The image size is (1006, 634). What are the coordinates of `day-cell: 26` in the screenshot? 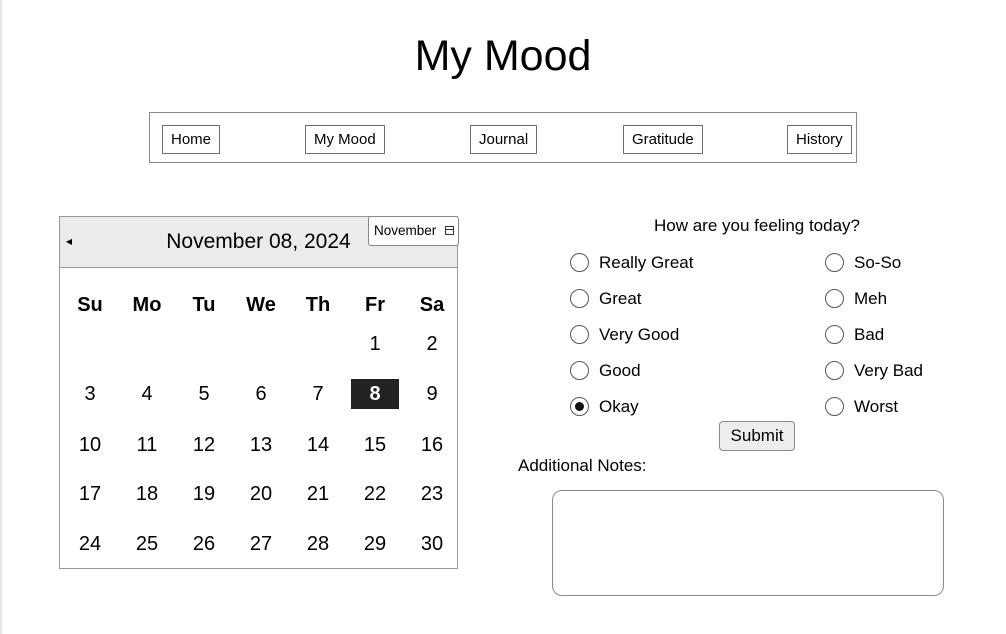 It's located at (204, 544).